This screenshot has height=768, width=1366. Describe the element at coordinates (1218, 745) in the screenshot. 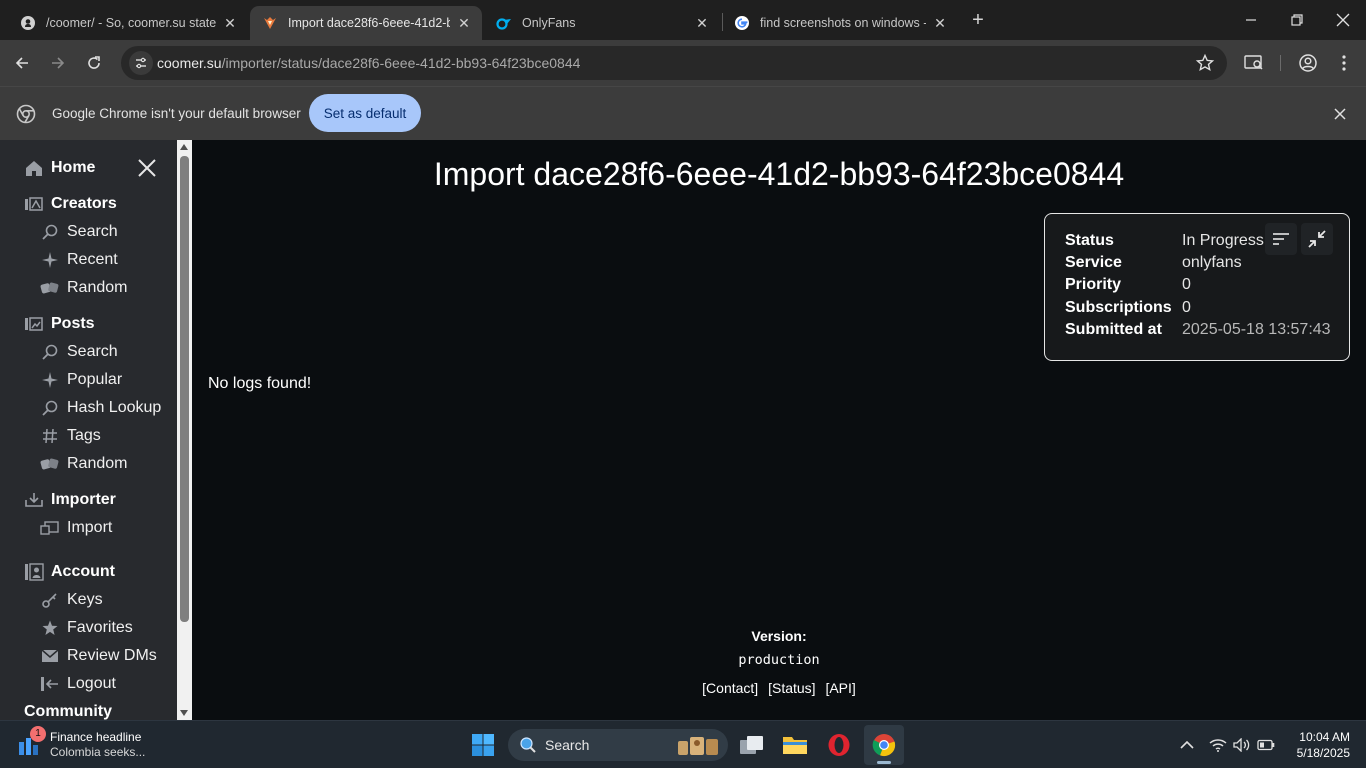

I see `wifi-icon` at that location.